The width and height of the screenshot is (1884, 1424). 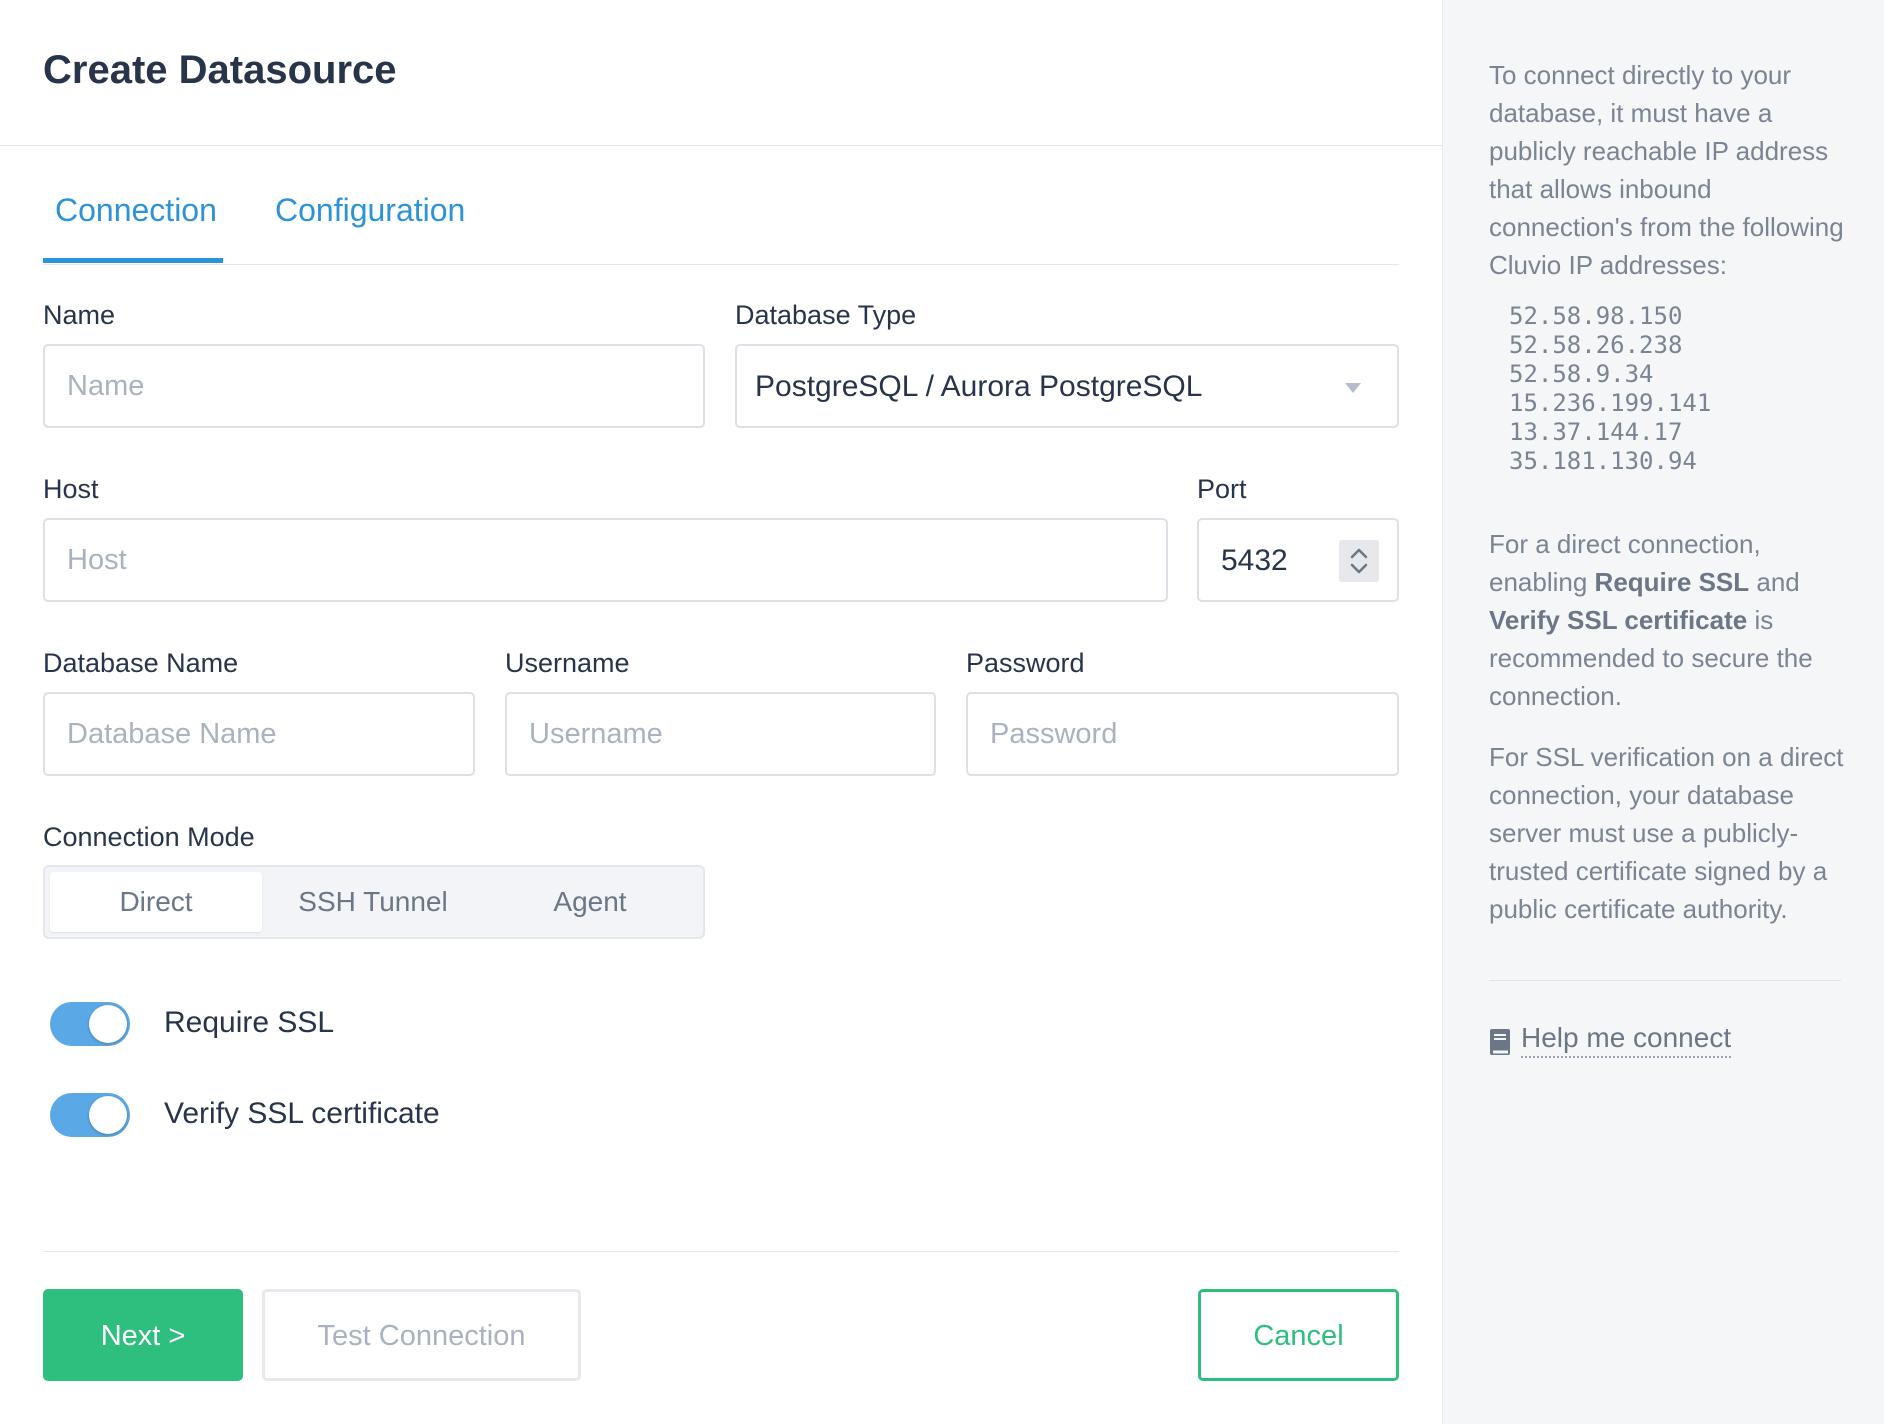 I want to click on ip-address: 52.58.26.238, so click(x=1596, y=345).